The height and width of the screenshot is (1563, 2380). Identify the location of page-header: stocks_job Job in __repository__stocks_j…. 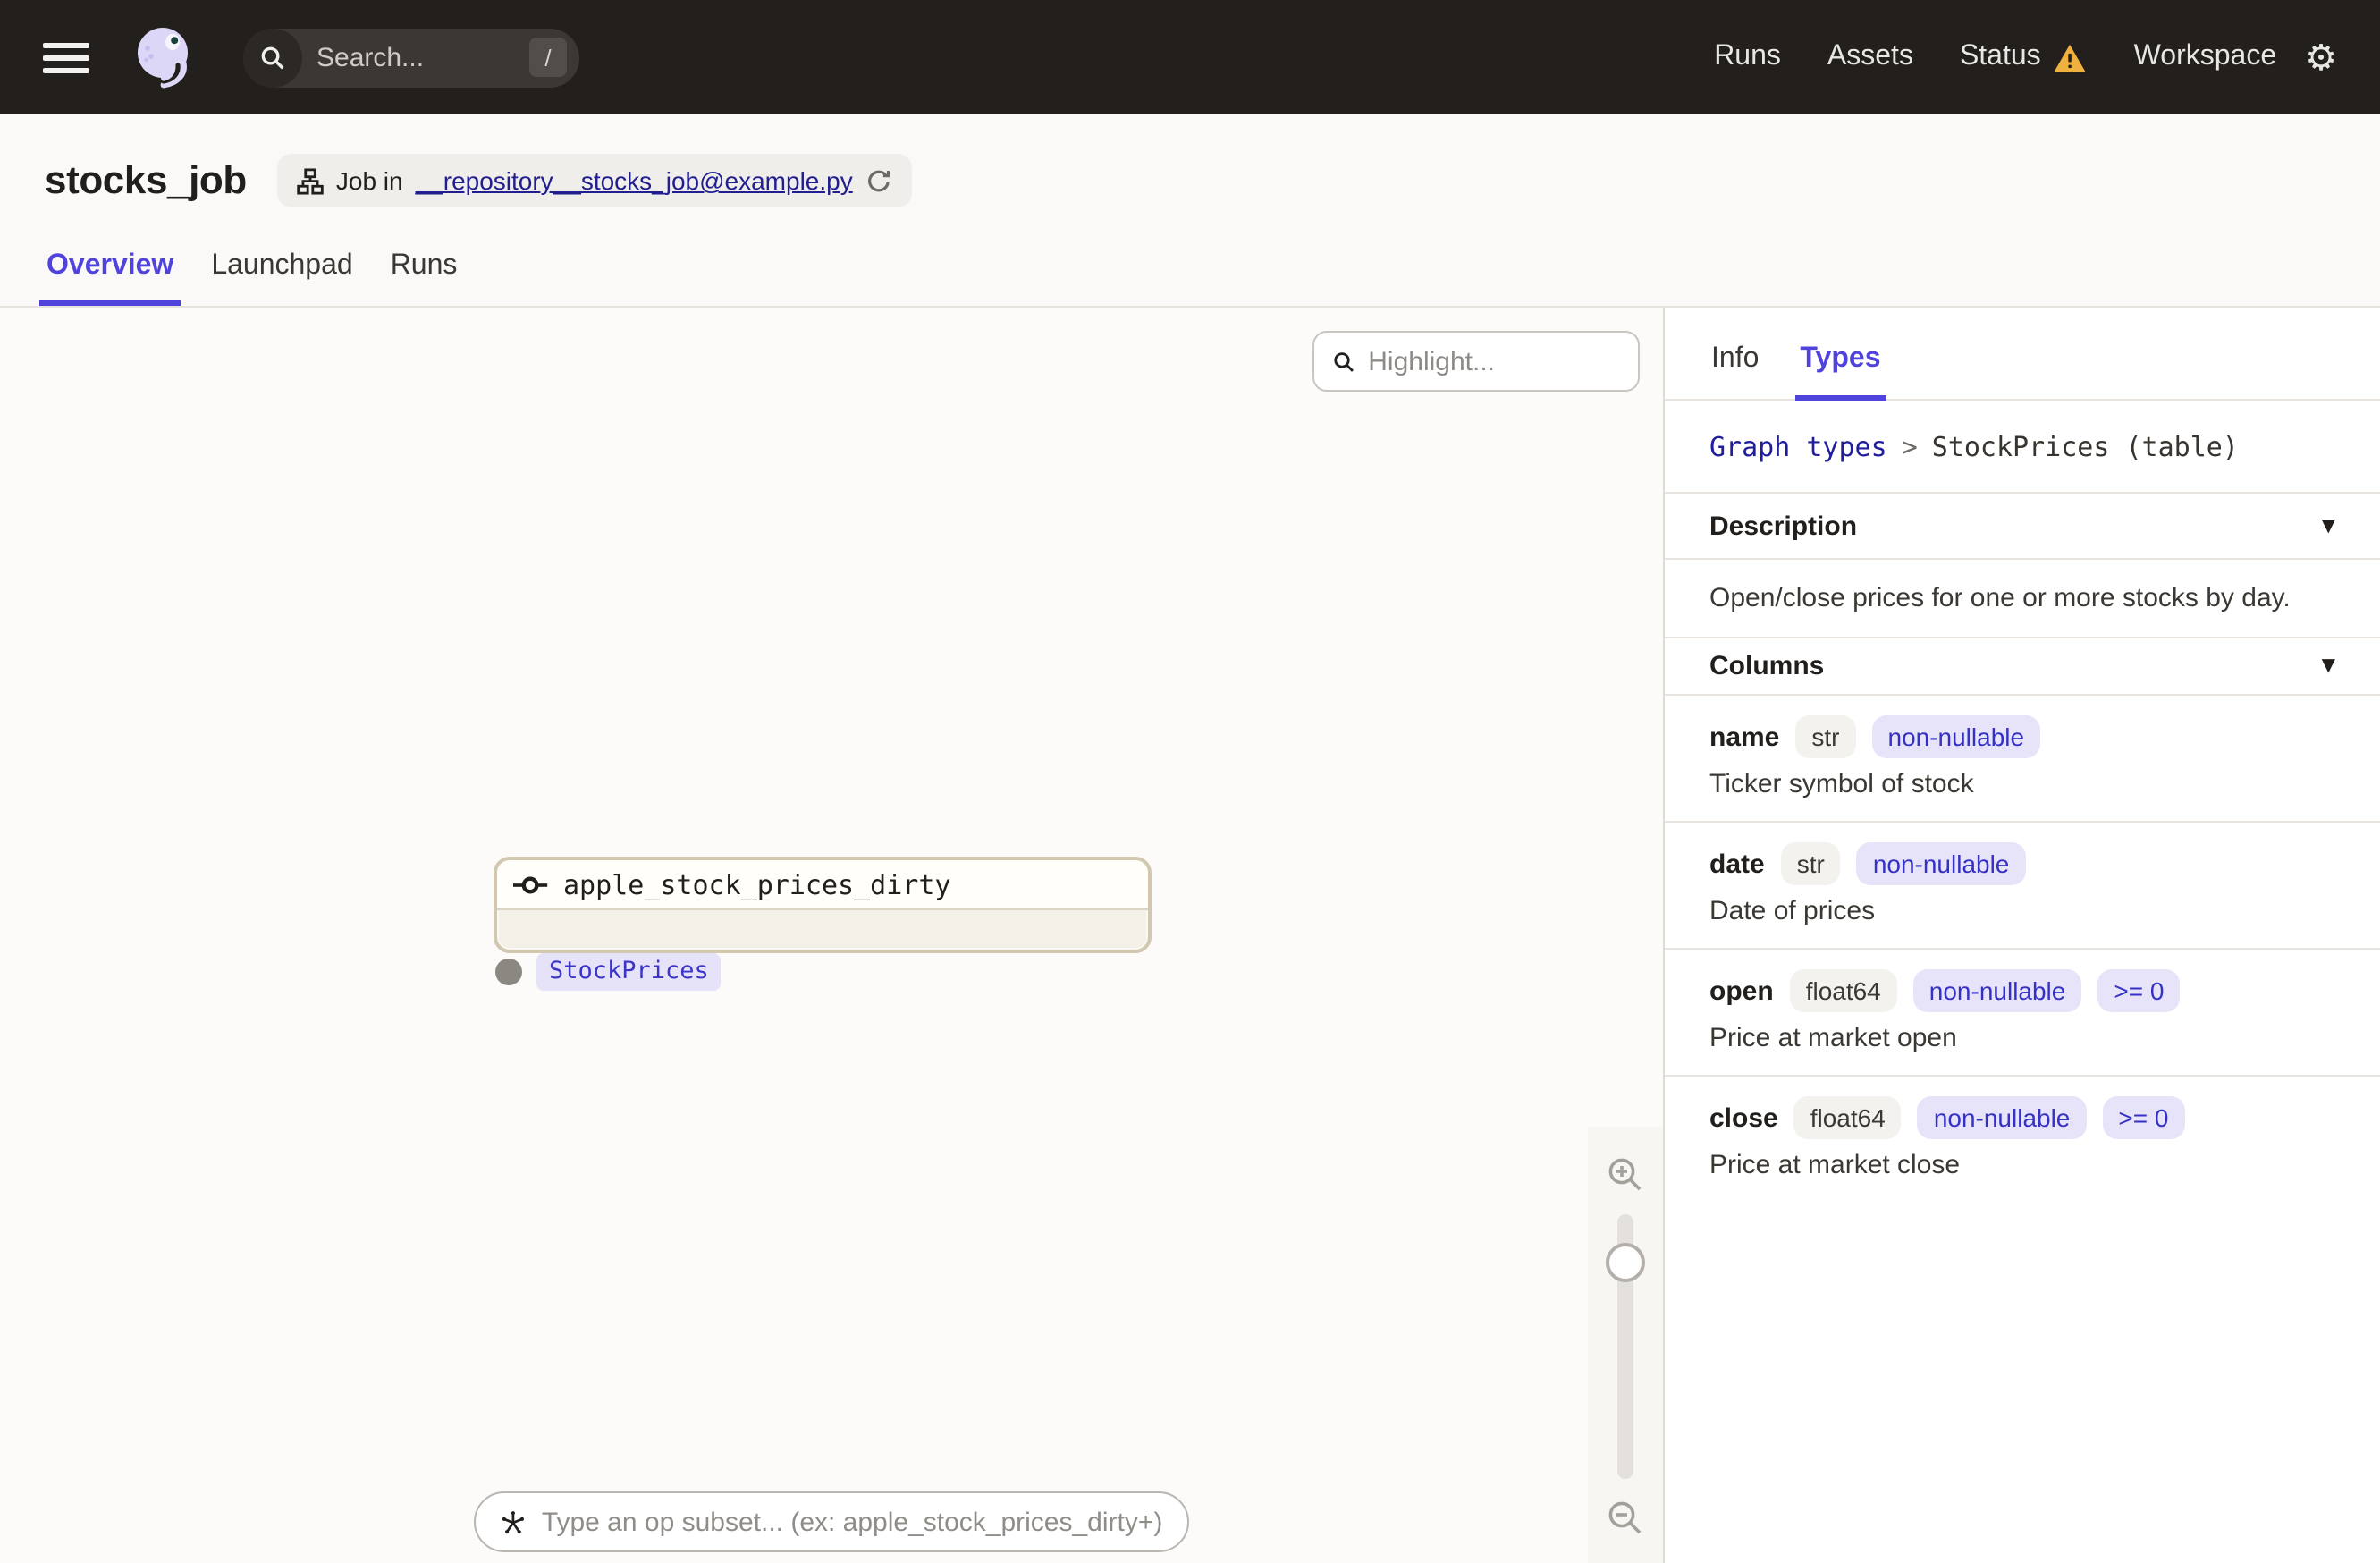
(1190, 211).